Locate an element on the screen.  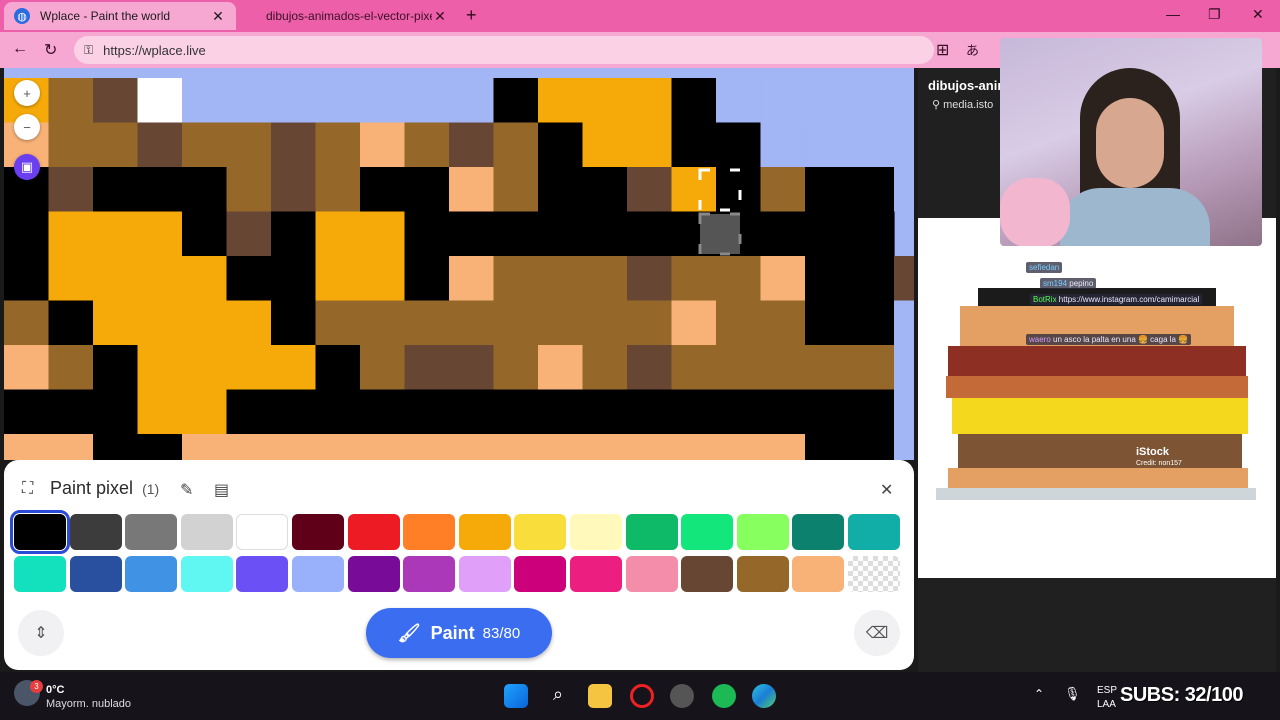
zoom-in-button: + is located at coordinates (27, 93).